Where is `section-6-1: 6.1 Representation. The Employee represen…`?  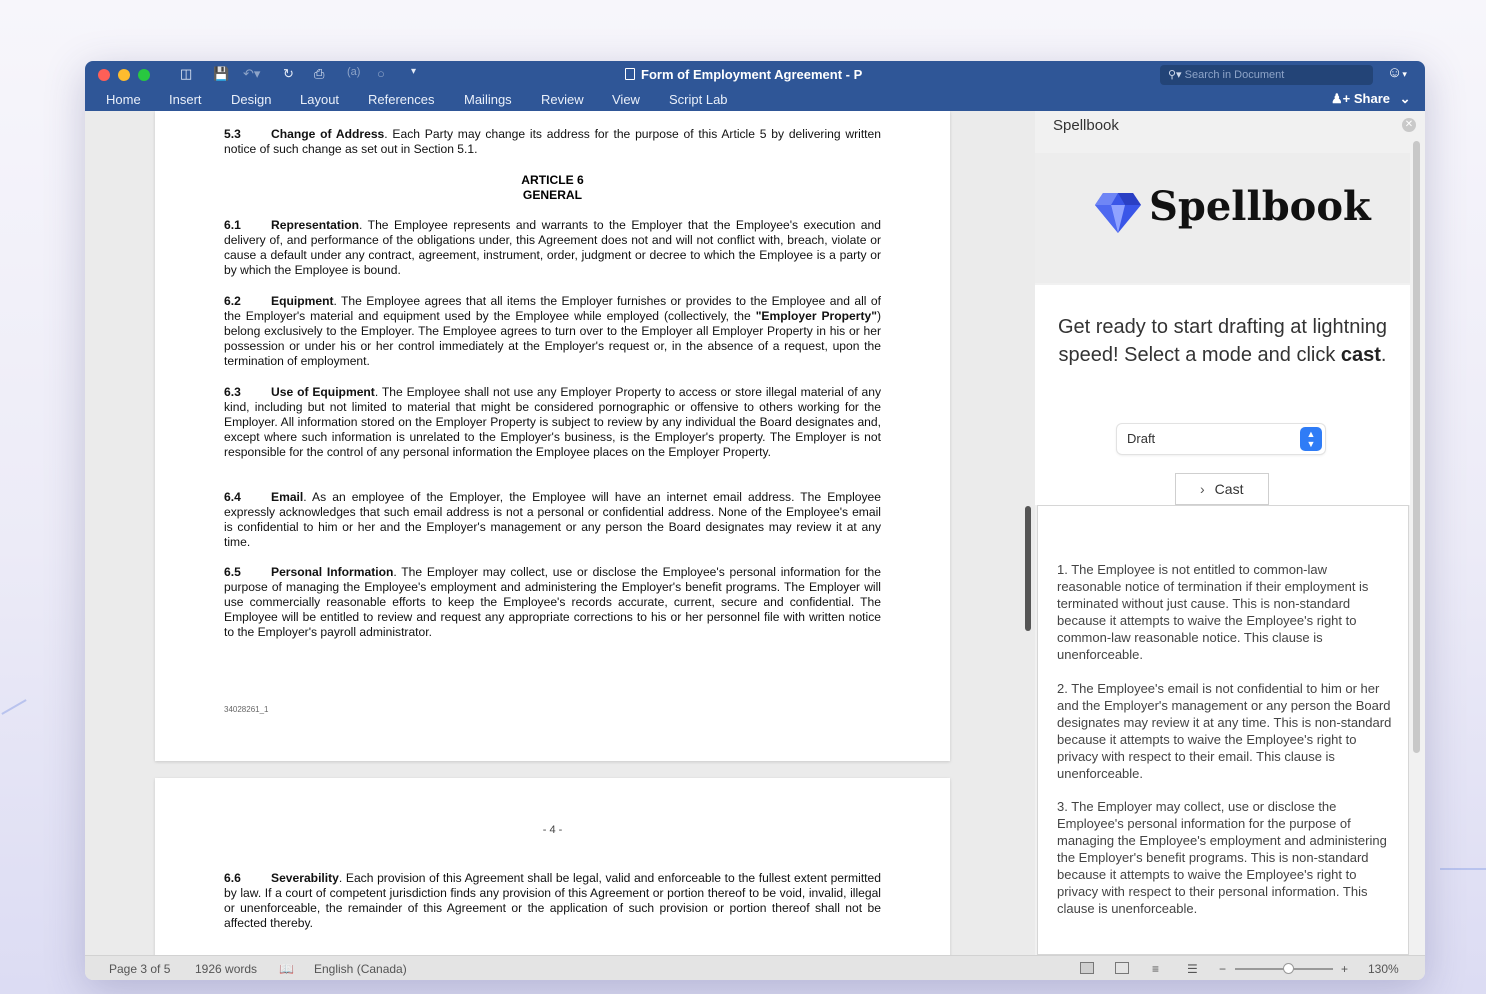
section-6-1: 6.1 Representation. The Employee represen… is located at coordinates (552, 247).